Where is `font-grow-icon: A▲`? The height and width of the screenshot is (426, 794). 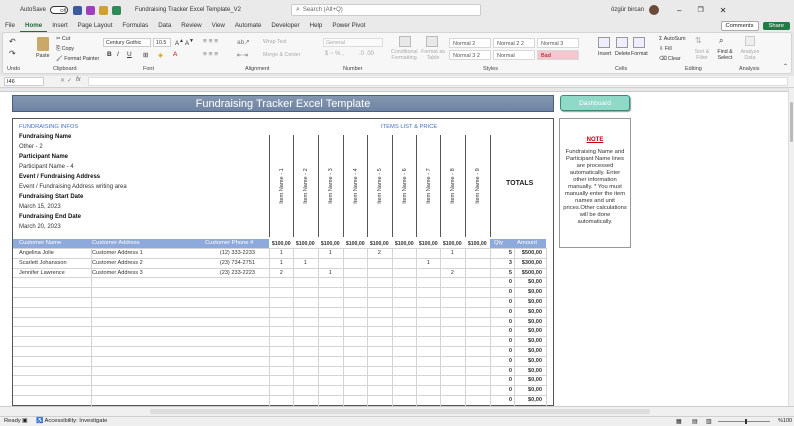
font-grow-icon: A▲ is located at coordinates (179, 42).